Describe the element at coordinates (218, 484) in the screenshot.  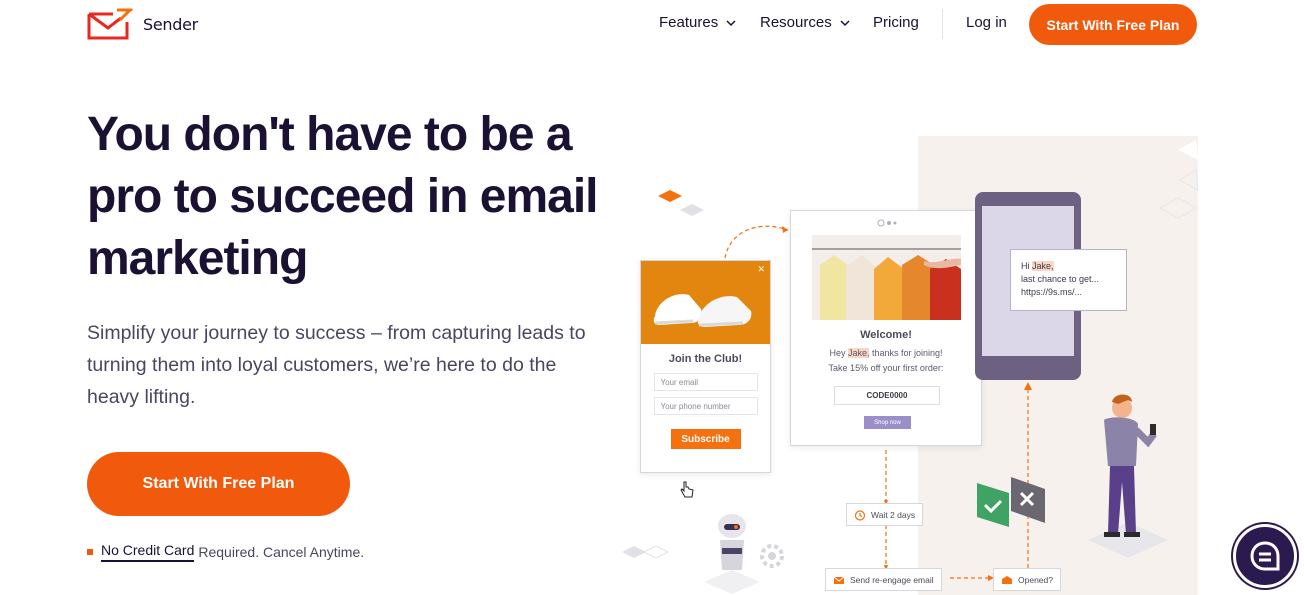
I see `hero-start-free-button: Start With Free Plan` at that location.